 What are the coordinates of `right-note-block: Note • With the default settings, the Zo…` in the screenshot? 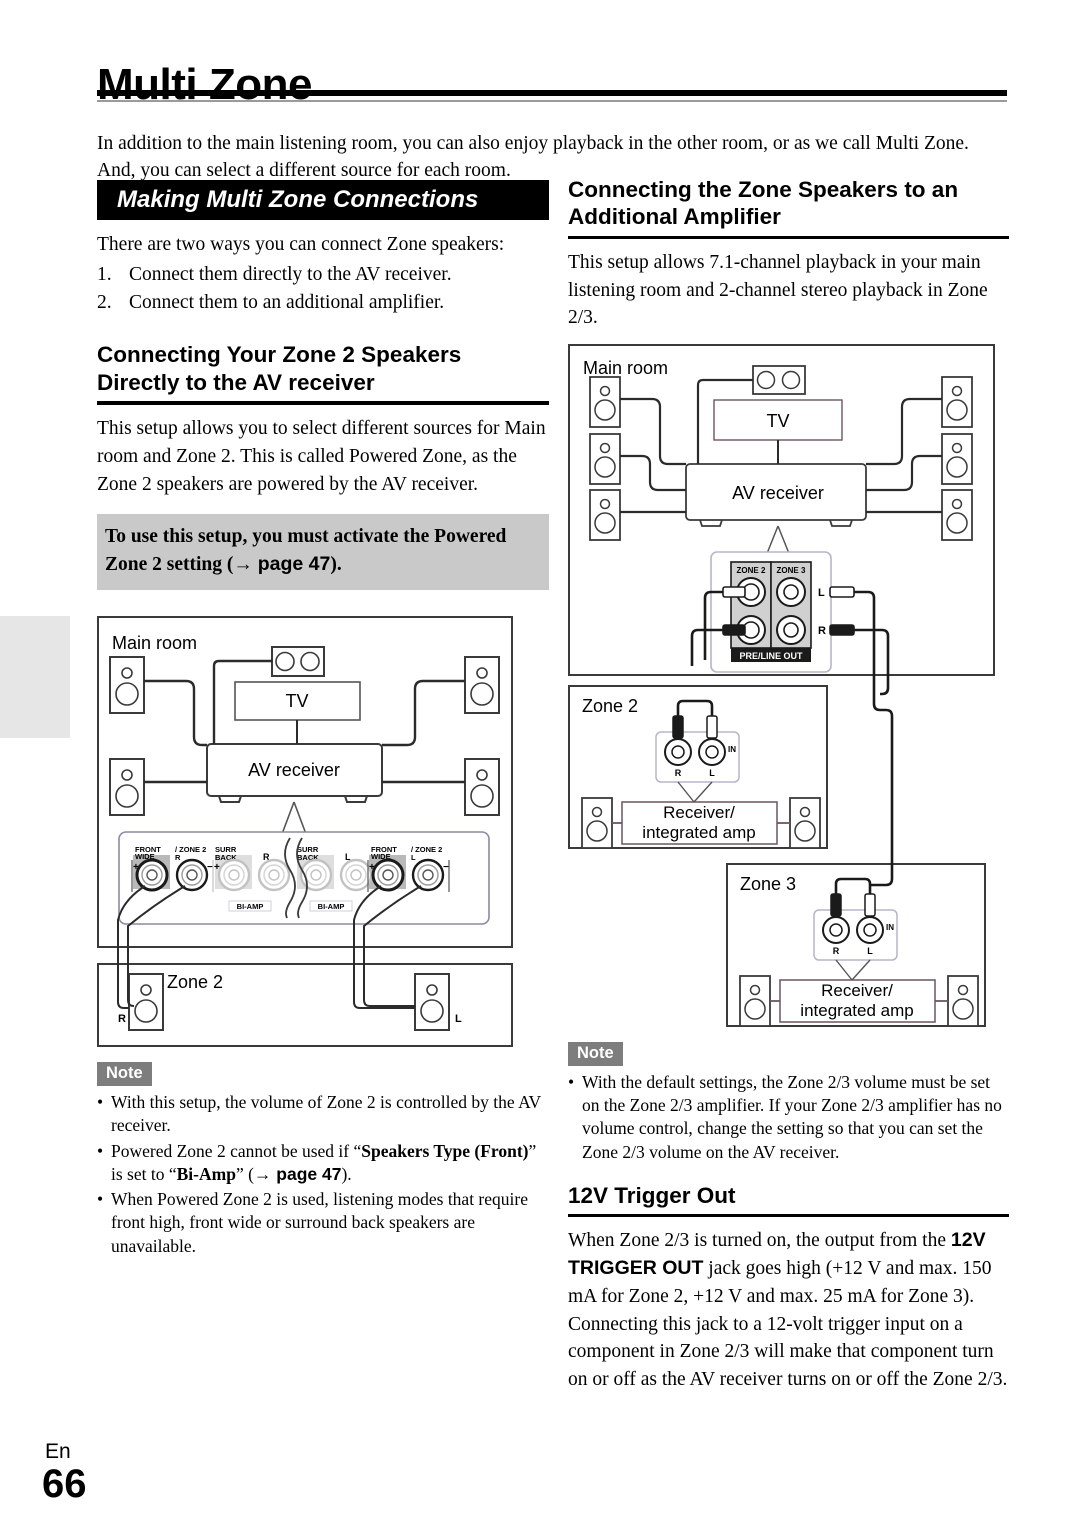 It's located at (788, 1102).